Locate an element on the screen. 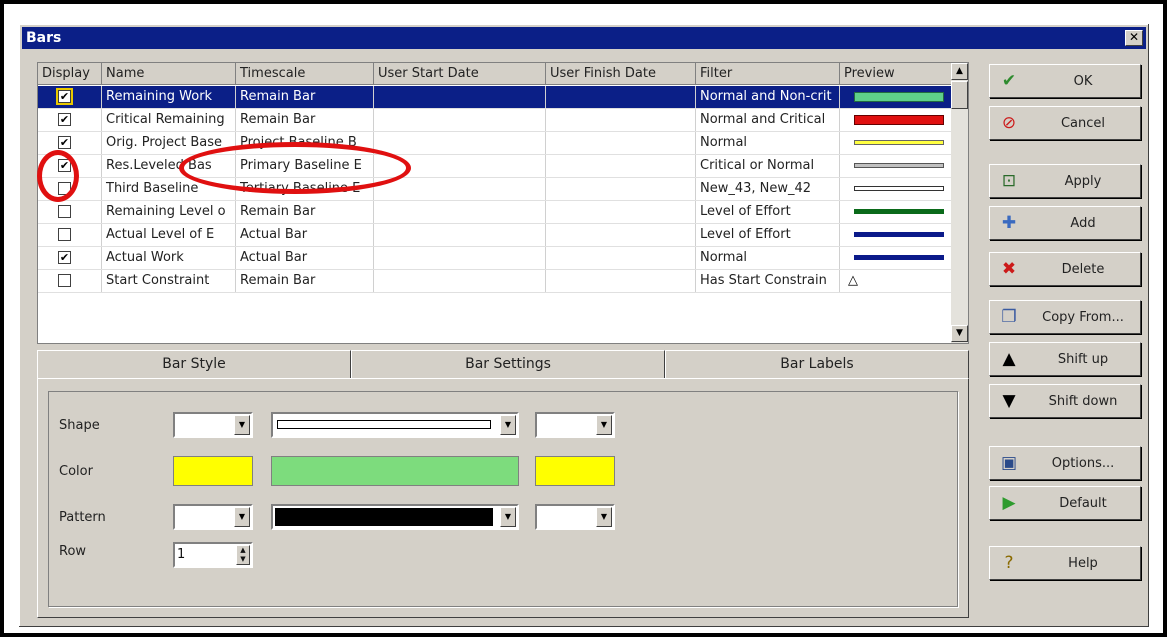 The height and width of the screenshot is (637, 1167). middle-color-swatch is located at coordinates (395, 471).